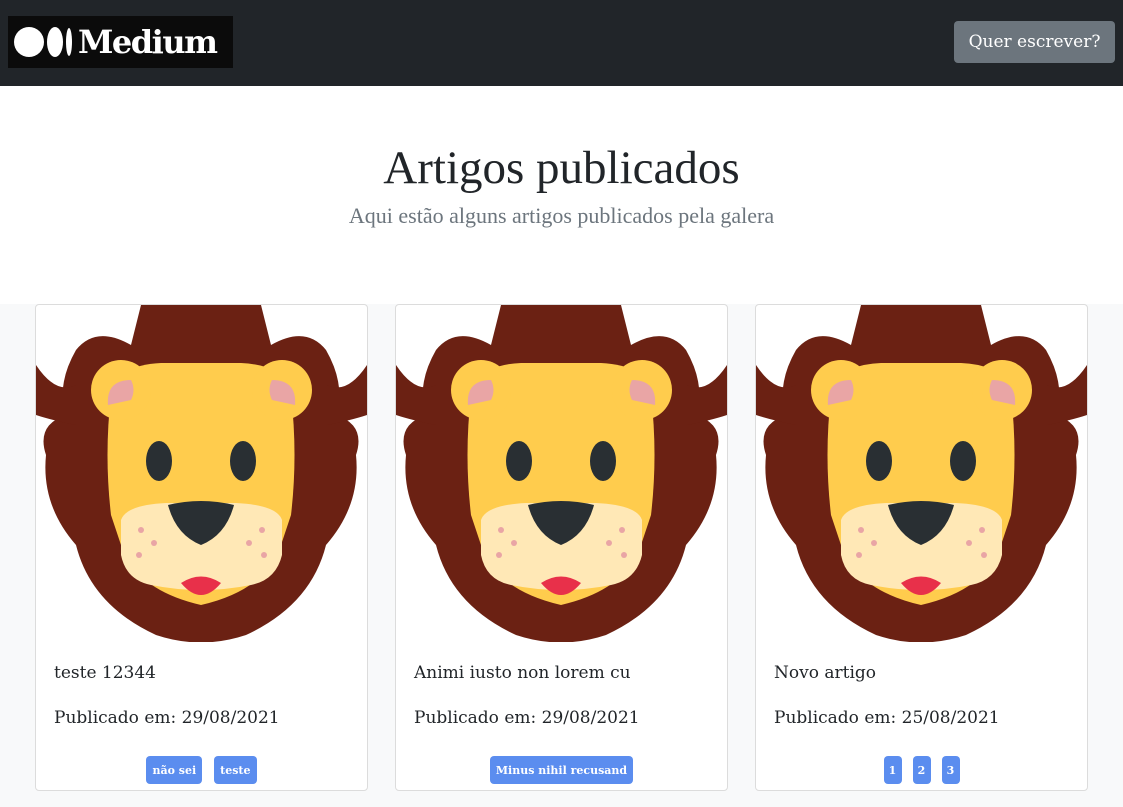 Image resolution: width=1123 pixels, height=807 pixels. I want to click on tag-list: não sei teste, so click(201, 770).